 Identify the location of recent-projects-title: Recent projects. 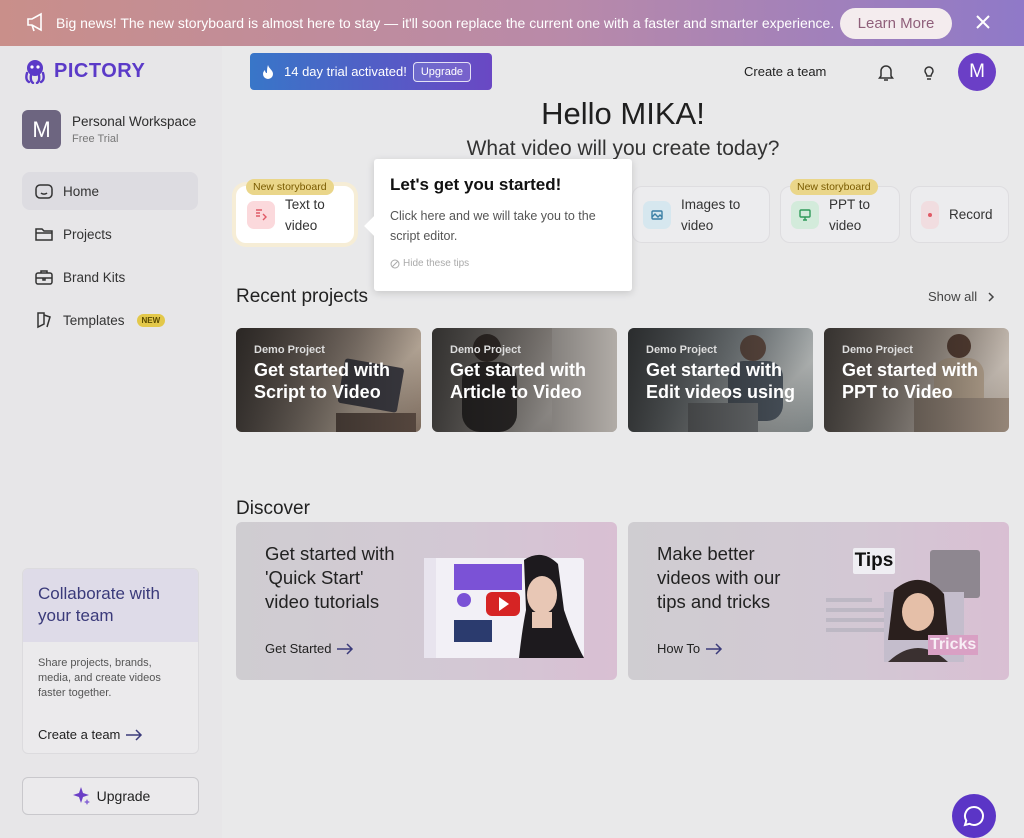
(302, 296).